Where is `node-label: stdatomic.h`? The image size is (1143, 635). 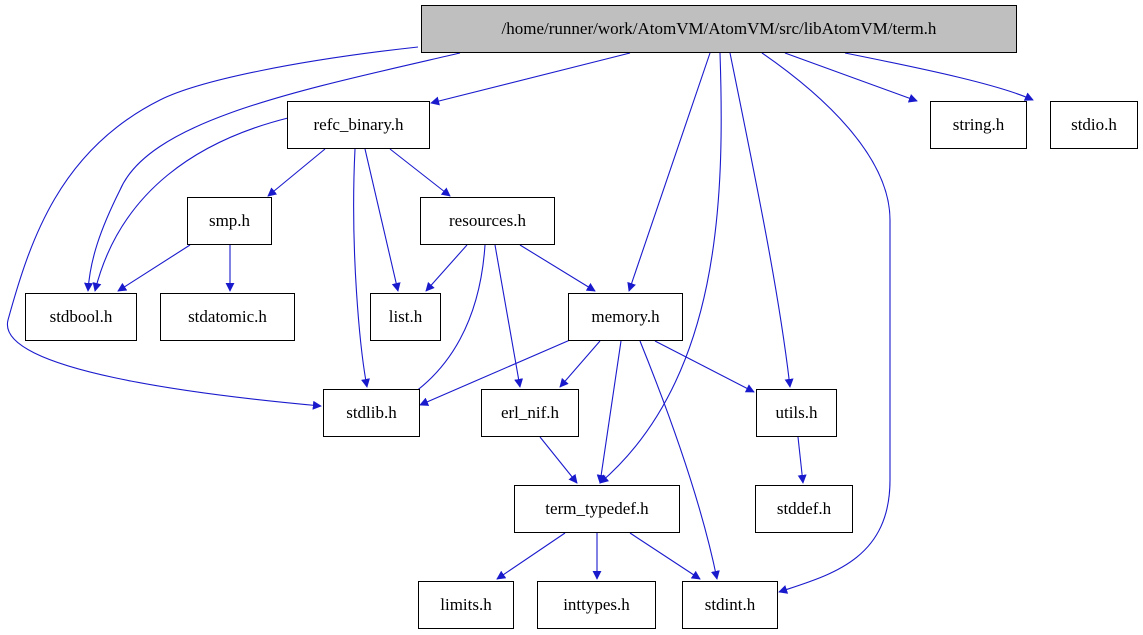 node-label: stdatomic.h is located at coordinates (227, 316).